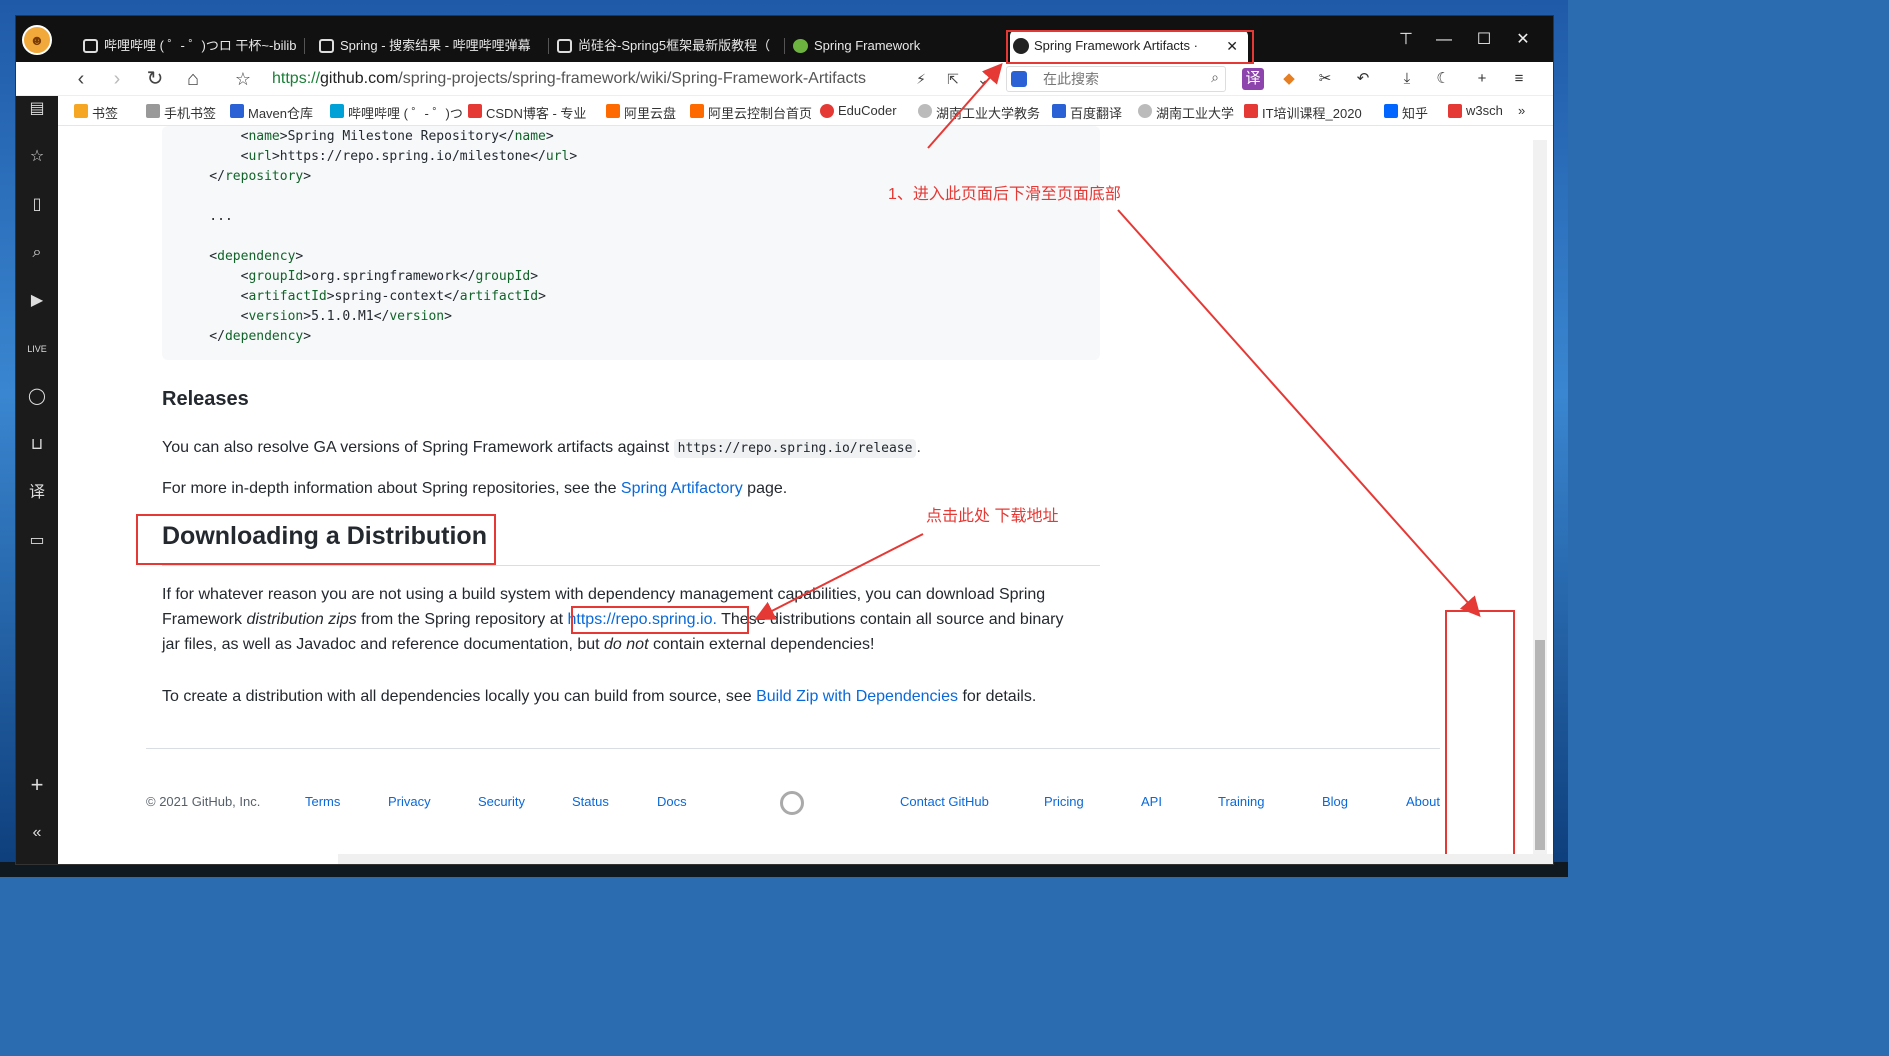  Describe the element at coordinates (200, 45) in the screenshot. I see `tab-label: 哔哩哔哩 ( ゜- ゜)つロ 干杯~-bilib` at that location.